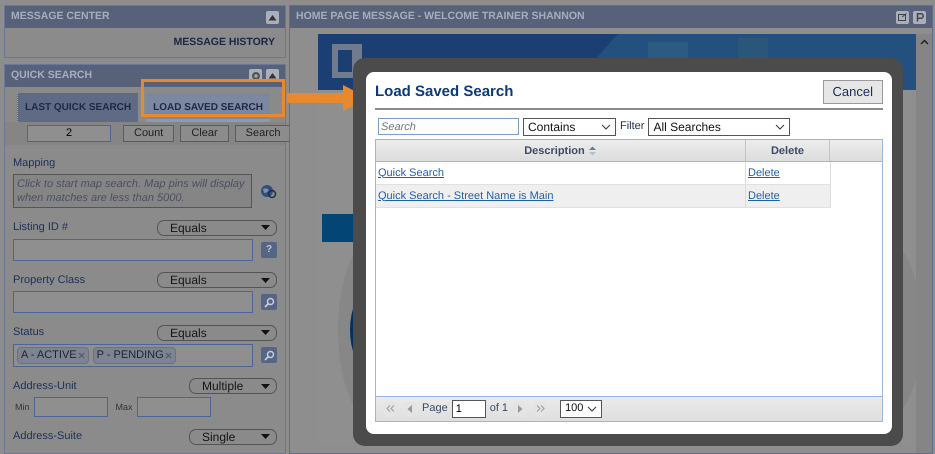 This screenshot has height=454, width=935. Describe the element at coordinates (269, 250) in the screenshot. I see `help-button: ?` at that location.